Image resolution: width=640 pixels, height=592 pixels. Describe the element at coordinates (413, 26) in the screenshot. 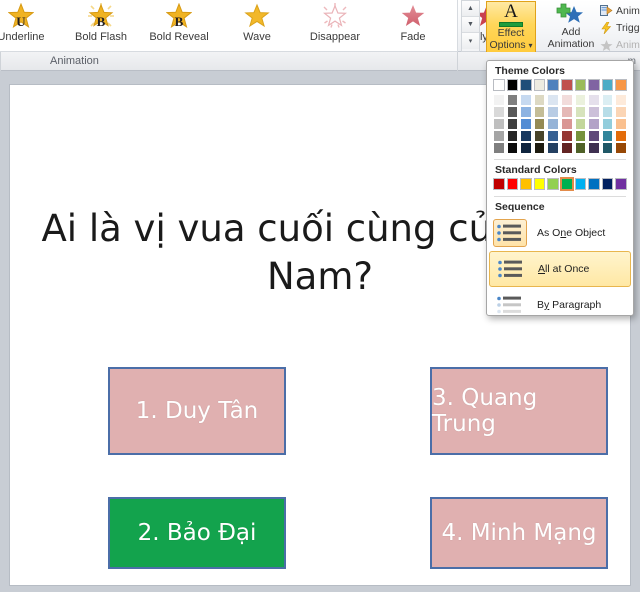

I see `animation-effect-fade: Fade` at that location.